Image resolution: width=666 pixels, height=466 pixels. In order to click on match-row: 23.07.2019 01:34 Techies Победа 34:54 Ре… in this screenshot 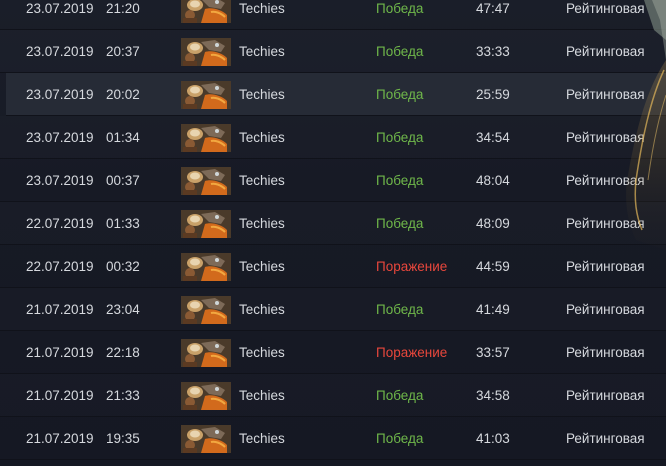, I will do `click(333, 137)`.